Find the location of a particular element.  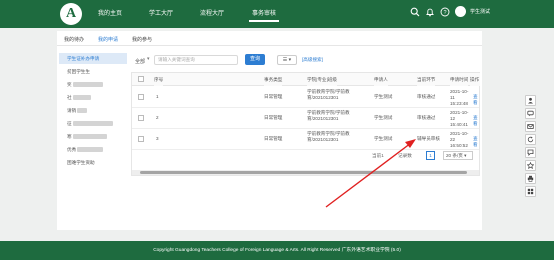

sidebar-item-label: 学生证补办申请 is located at coordinates (83, 58).